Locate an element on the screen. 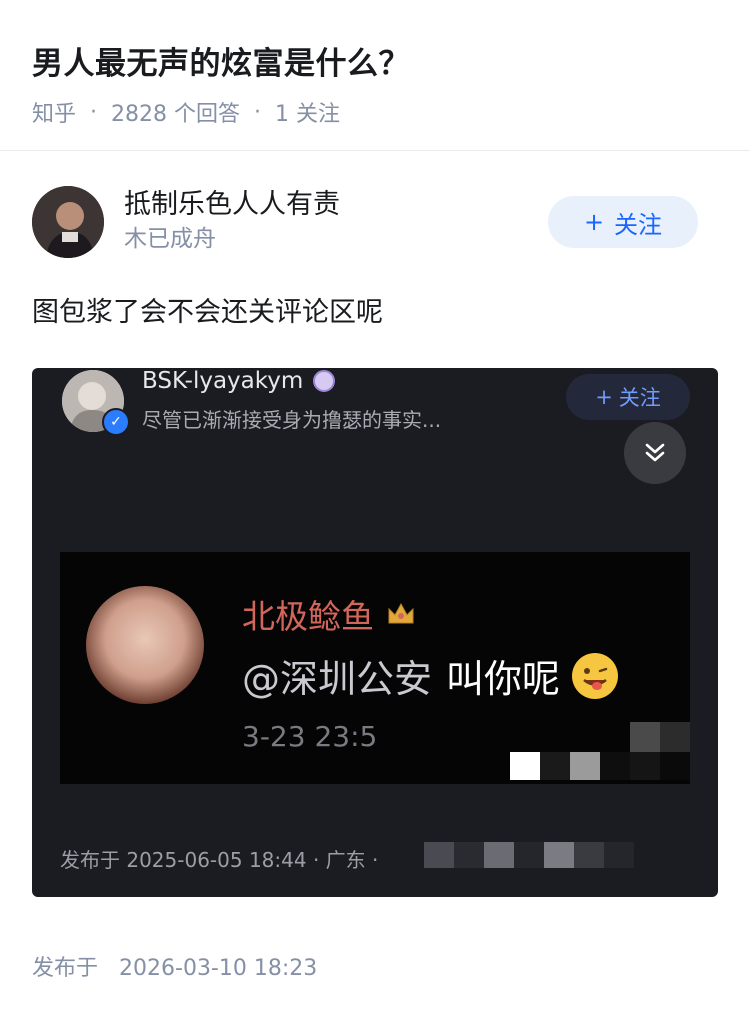  follow-count: 1 关注 is located at coordinates (307, 114).